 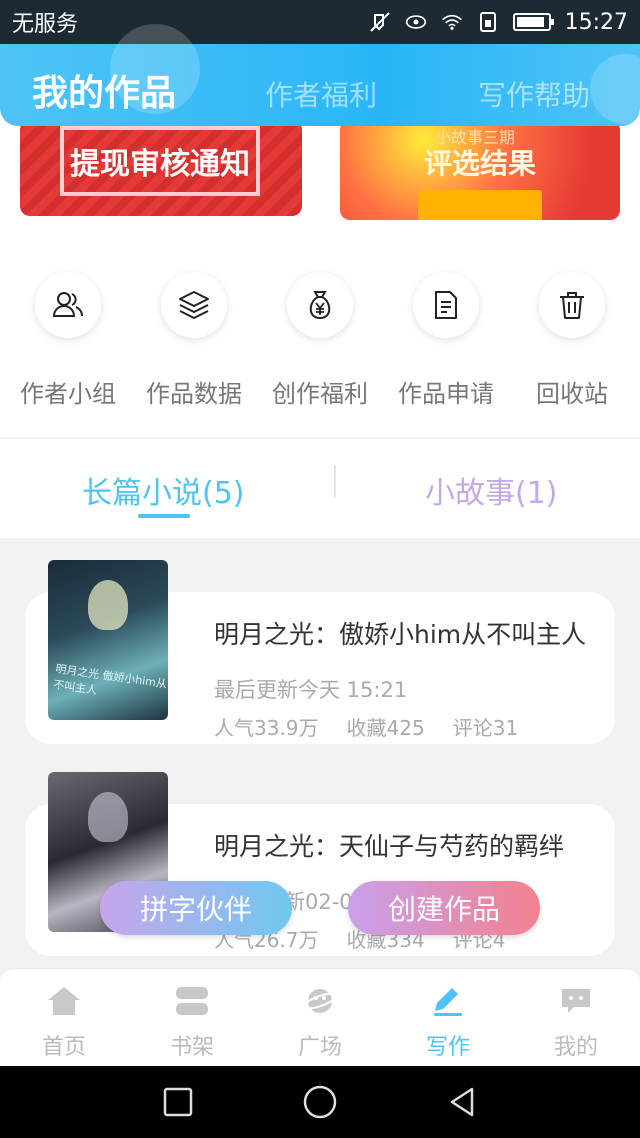 What do you see at coordinates (488, 22) in the screenshot?
I see `sim-icon` at bounding box center [488, 22].